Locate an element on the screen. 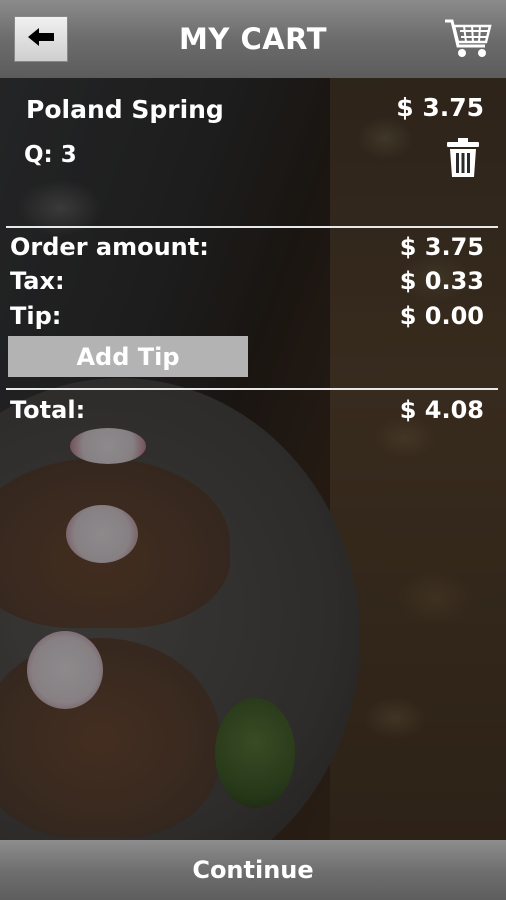 The width and height of the screenshot is (506, 900). page-title: MY CART is located at coordinates (253, 39).